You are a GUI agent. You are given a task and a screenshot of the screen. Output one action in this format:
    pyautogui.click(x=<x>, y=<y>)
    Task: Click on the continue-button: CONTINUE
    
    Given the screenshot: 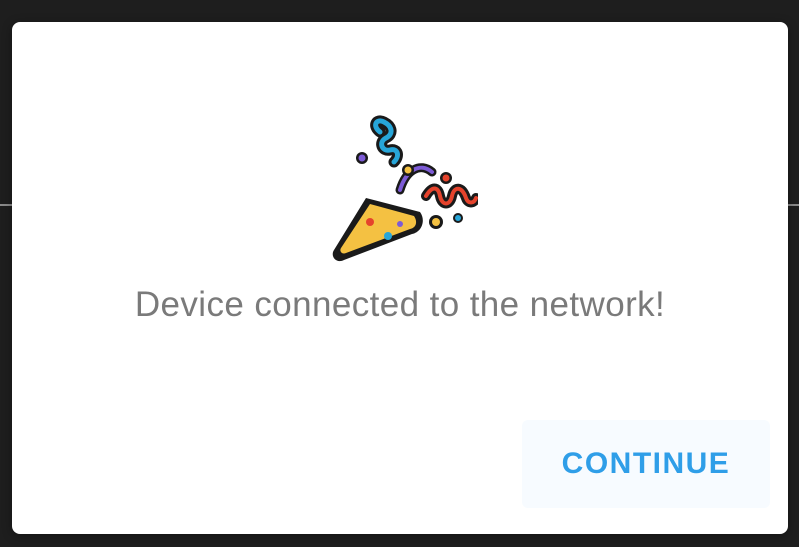 What is the action you would take?
    pyautogui.click(x=646, y=464)
    